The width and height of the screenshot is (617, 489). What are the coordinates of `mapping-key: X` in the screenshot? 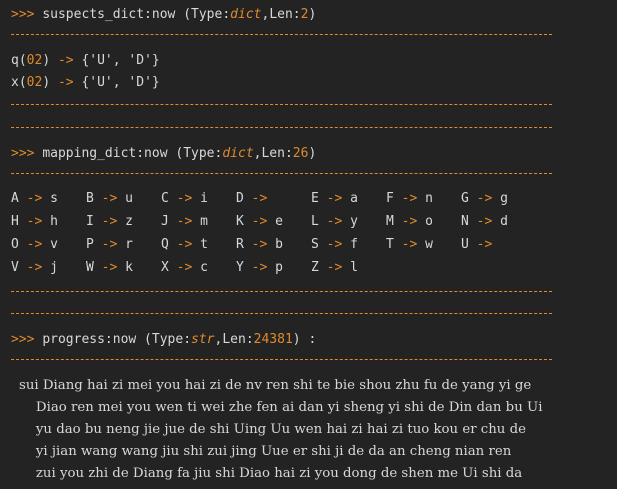 It's located at (165, 267).